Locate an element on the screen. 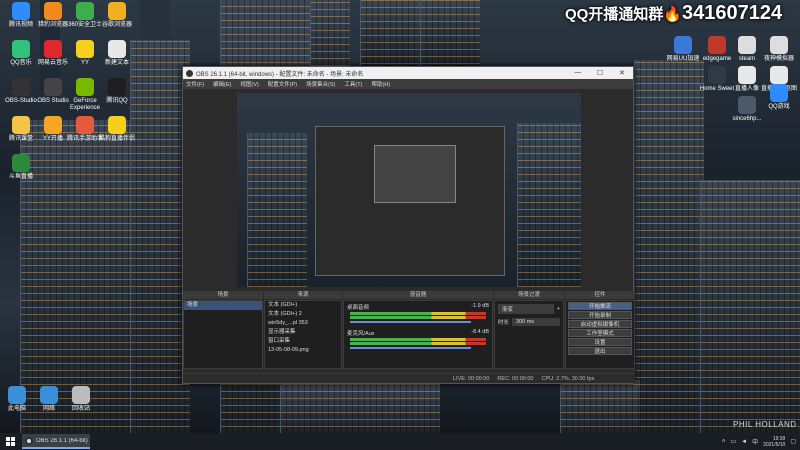 Image resolution: width=800 pixels, height=450 pixels. notification-icon: ▢ is located at coordinates (793, 441).